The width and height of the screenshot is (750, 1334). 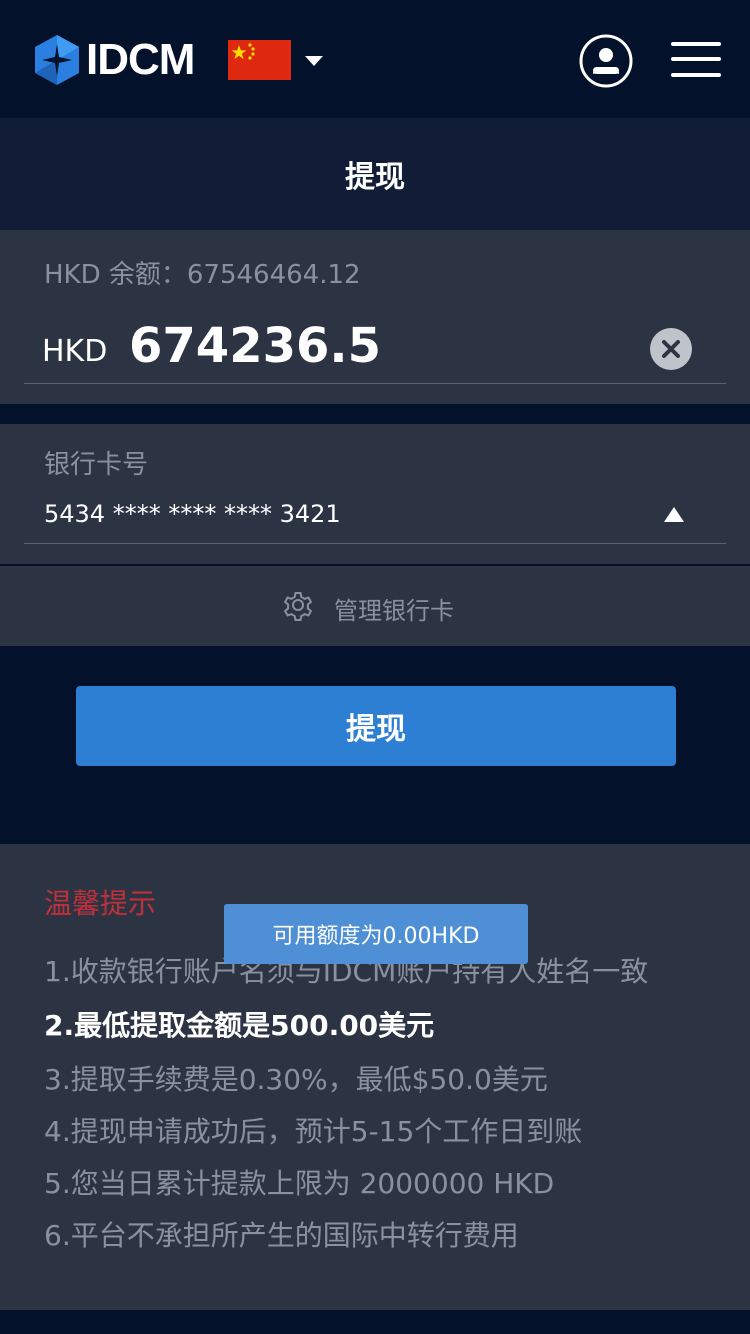 What do you see at coordinates (376, 934) in the screenshot?
I see `toast-message: 可用额度为0.00HKD` at bounding box center [376, 934].